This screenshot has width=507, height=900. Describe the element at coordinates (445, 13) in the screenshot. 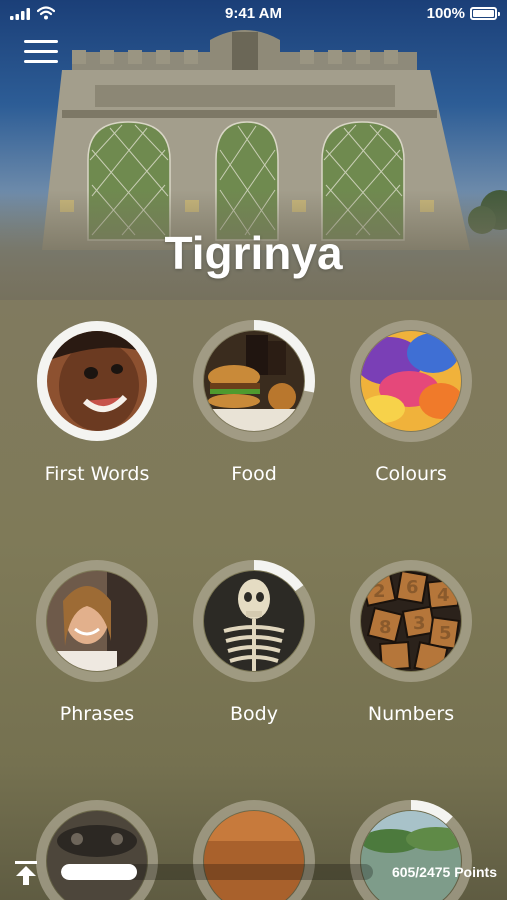

I see `battery-percent: 100%` at that location.